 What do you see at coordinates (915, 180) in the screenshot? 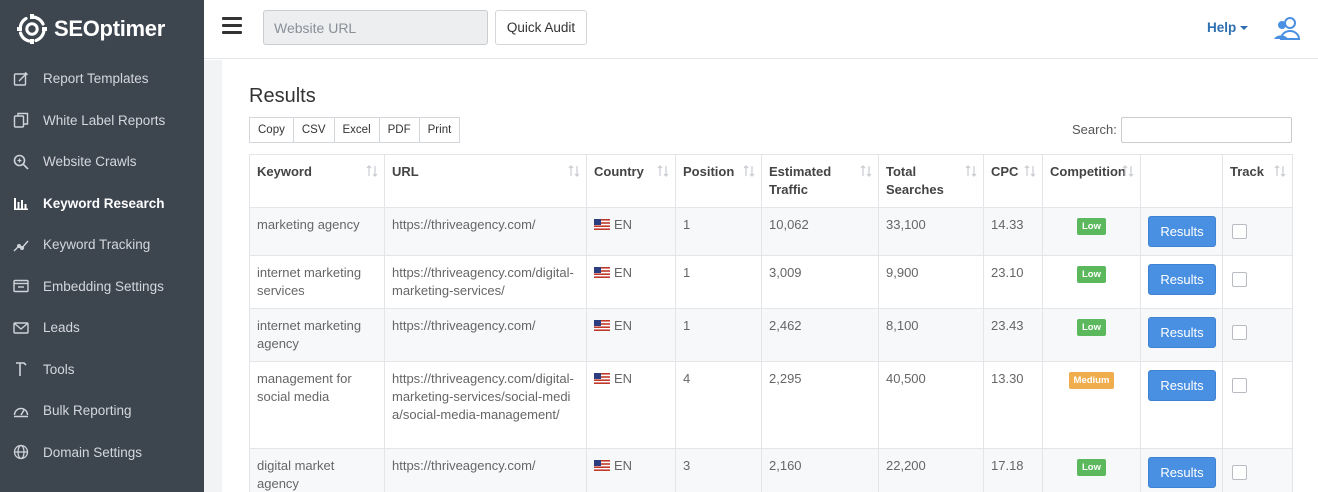
I see `column-label: Total Searches` at bounding box center [915, 180].